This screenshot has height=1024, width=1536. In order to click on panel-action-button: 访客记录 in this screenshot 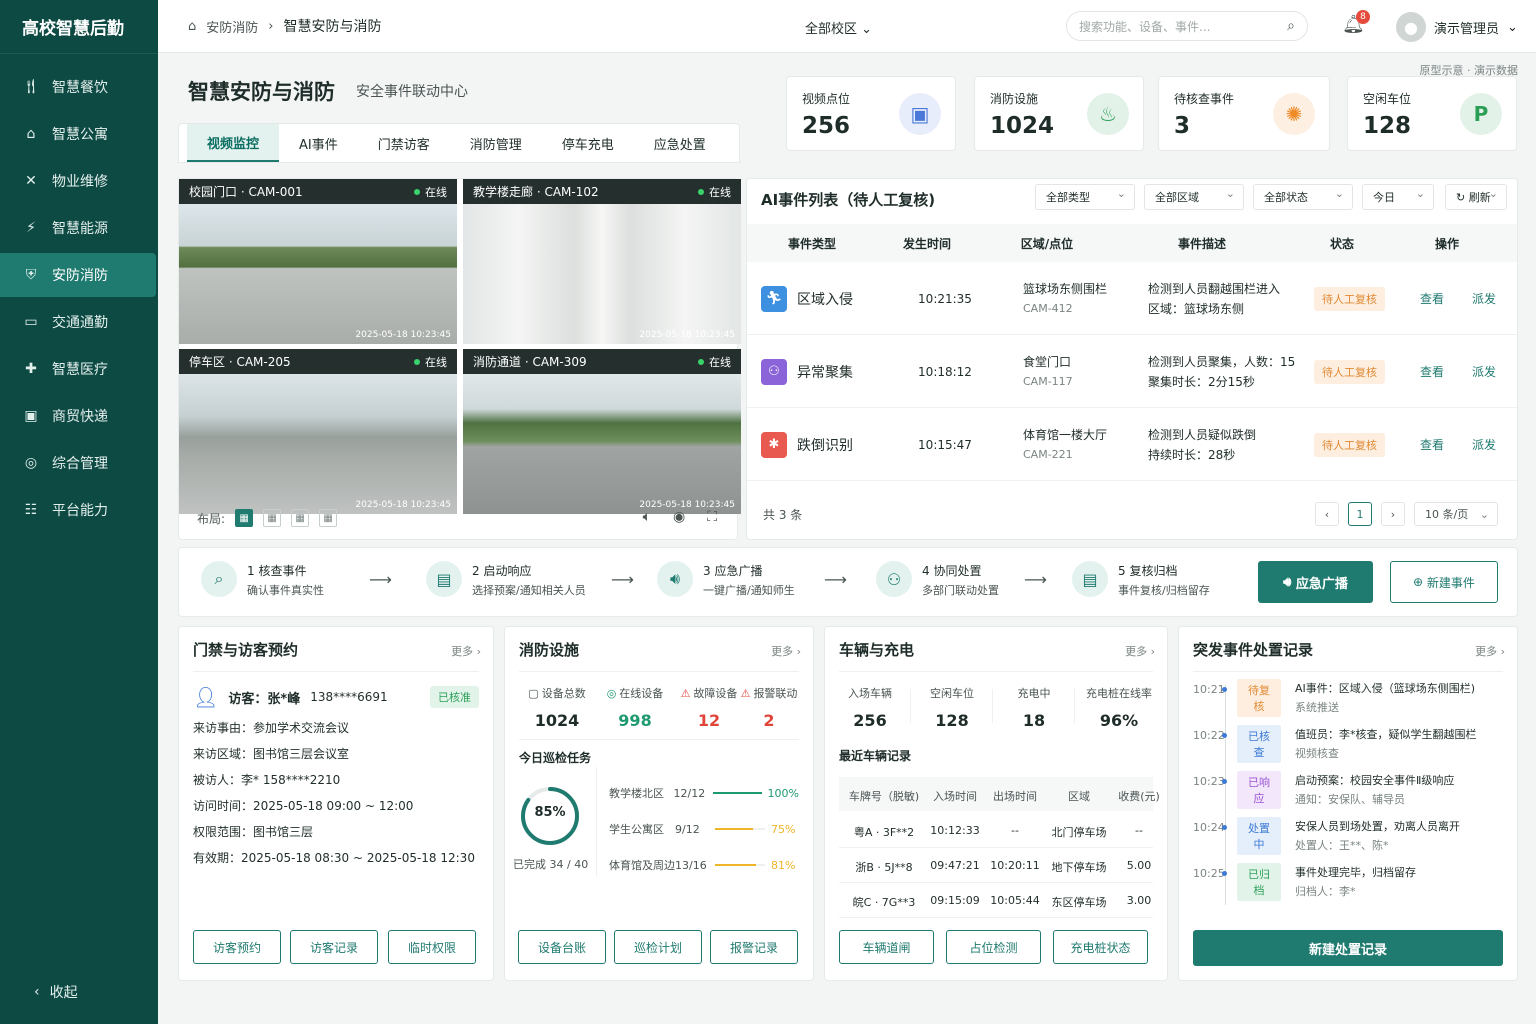, I will do `click(334, 947)`.